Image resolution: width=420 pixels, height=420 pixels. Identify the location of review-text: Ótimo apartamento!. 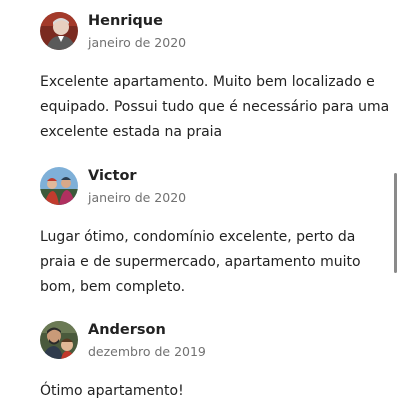
(112, 391).